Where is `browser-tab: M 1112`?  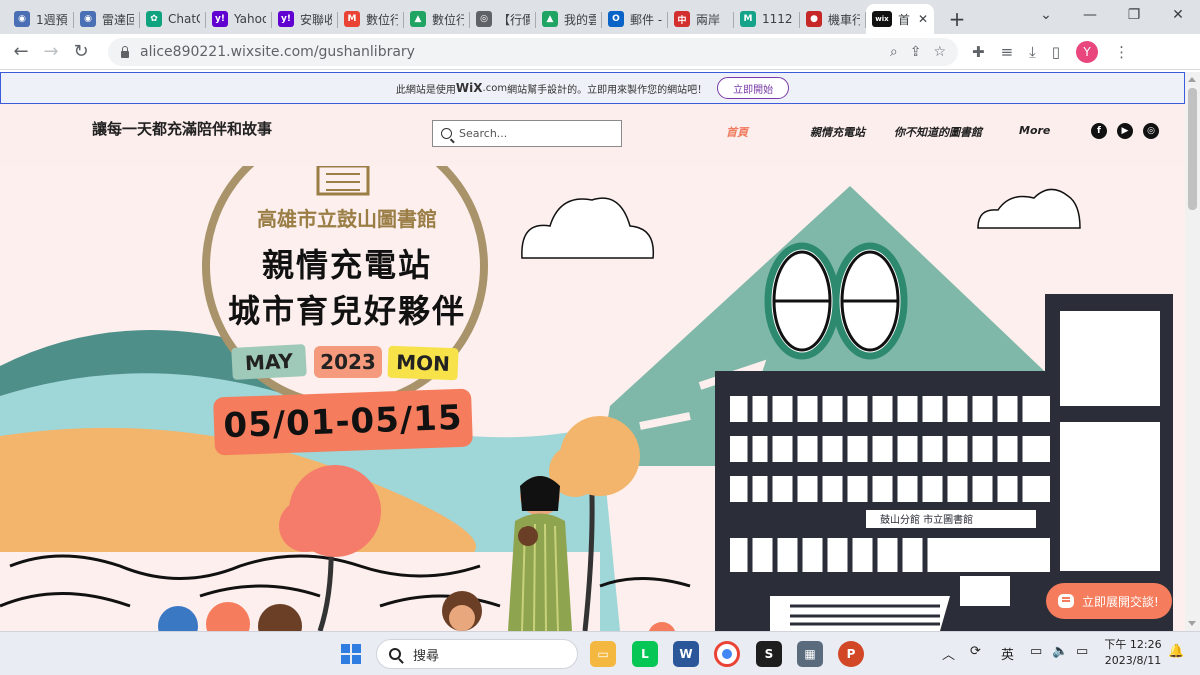
browser-tab: M 1112 is located at coordinates (767, 19).